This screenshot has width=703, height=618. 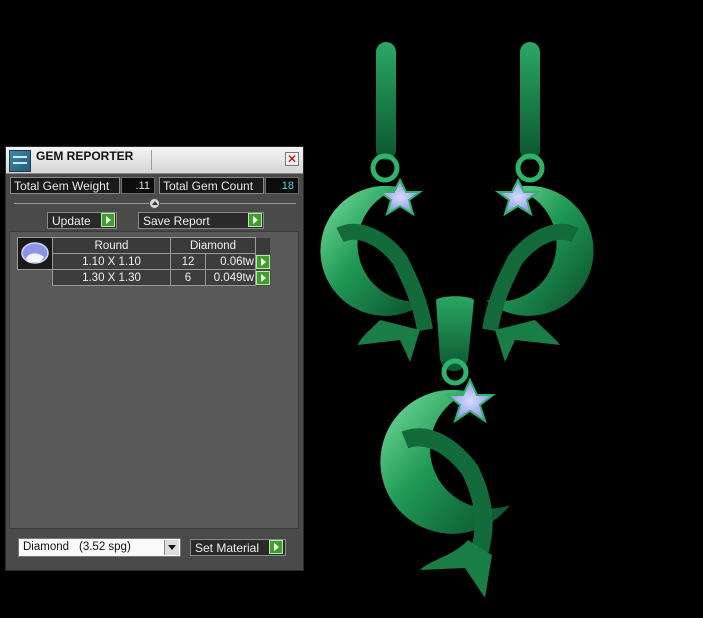 I want to click on total-gem-count-value: 18, so click(x=282, y=185).